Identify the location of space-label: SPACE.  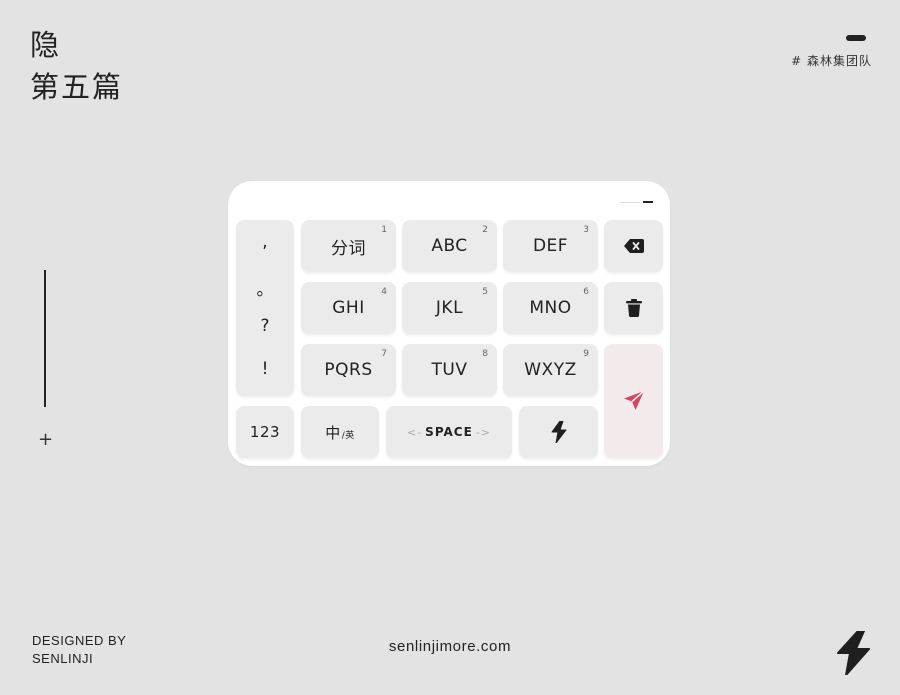
(449, 432).